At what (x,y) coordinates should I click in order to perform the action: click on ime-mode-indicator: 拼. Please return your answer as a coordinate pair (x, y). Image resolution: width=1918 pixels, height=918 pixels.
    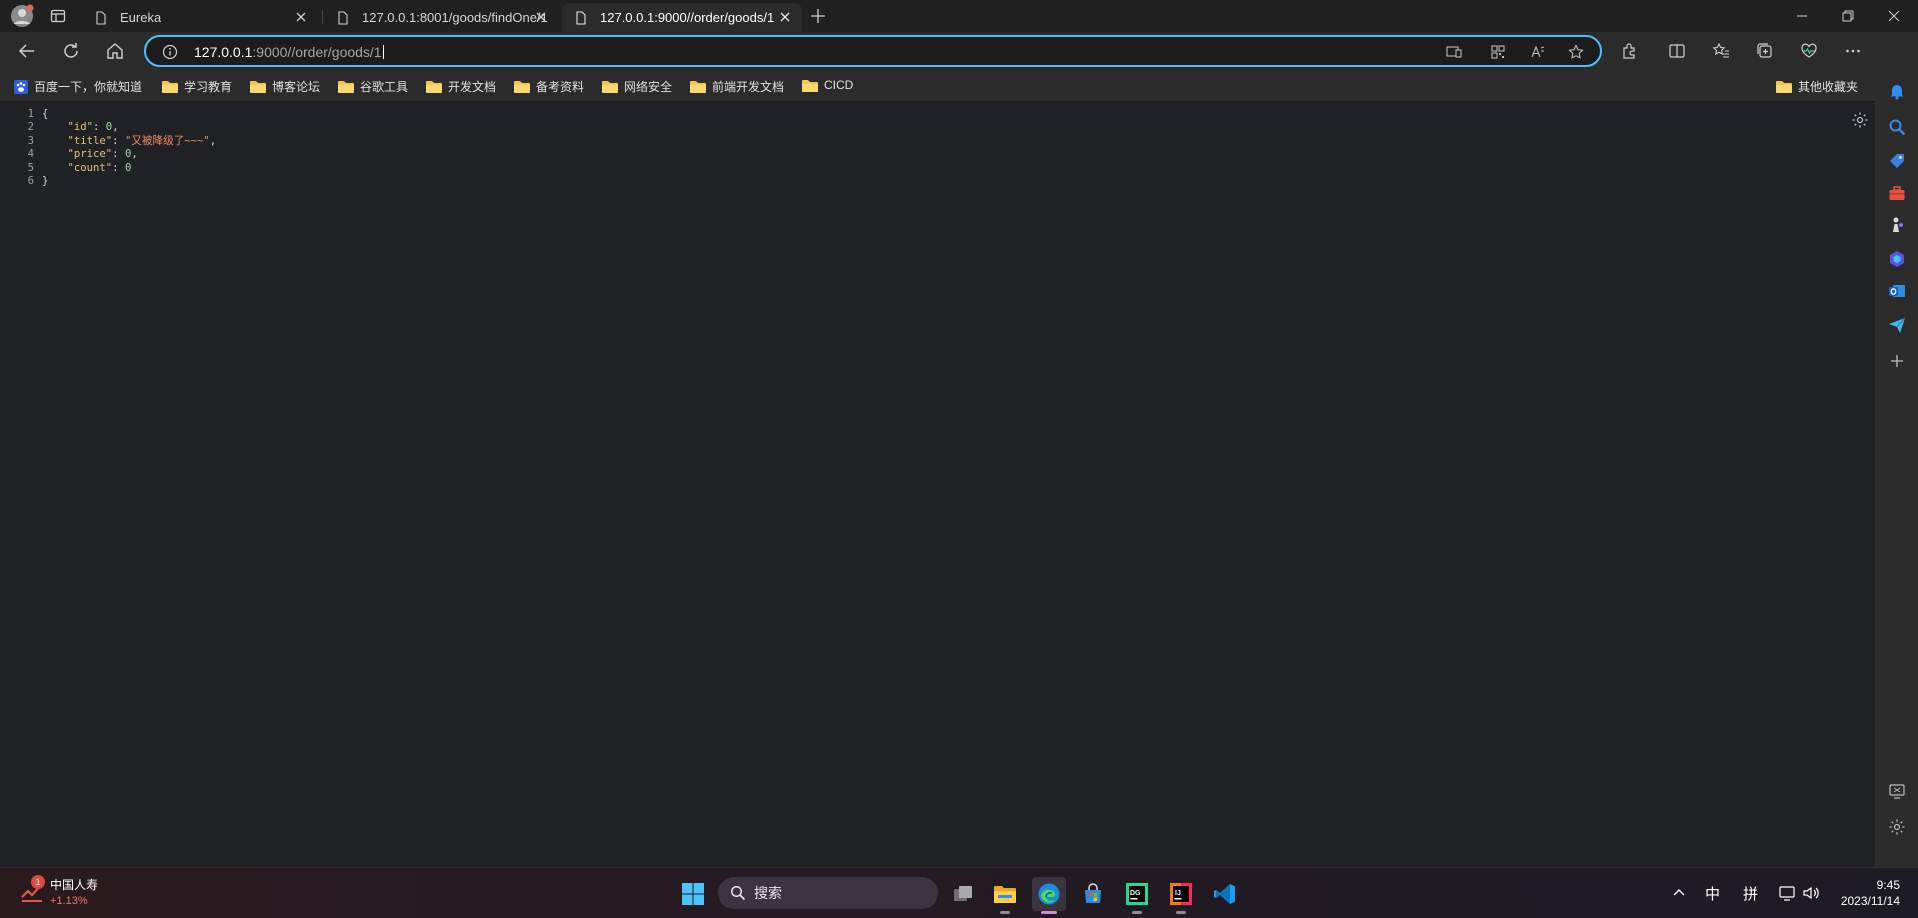
    Looking at the image, I should click on (1750, 893).